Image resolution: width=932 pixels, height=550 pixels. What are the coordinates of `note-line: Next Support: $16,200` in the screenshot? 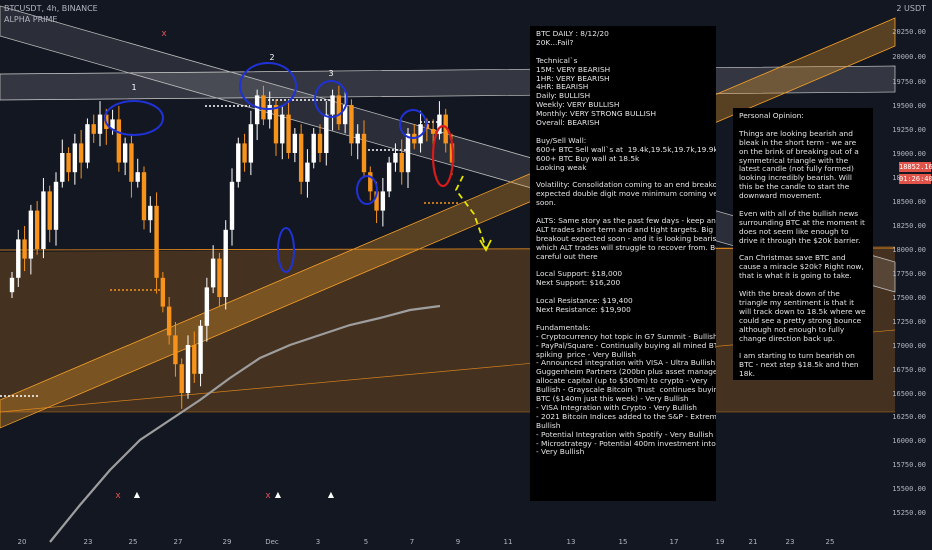 It's located at (578, 283).